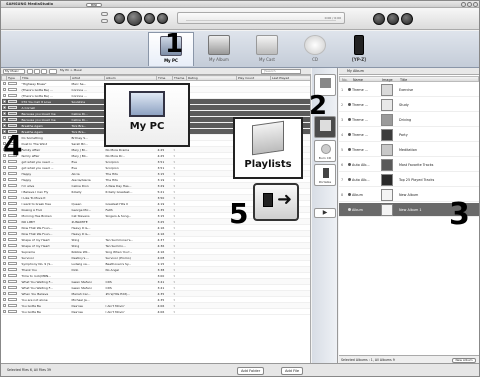 The height and width of the screenshot is (377, 480). What do you see at coordinates (359, 49) in the screenshot?
I see `tab-device: [YP-Z]` at bounding box center [359, 49].